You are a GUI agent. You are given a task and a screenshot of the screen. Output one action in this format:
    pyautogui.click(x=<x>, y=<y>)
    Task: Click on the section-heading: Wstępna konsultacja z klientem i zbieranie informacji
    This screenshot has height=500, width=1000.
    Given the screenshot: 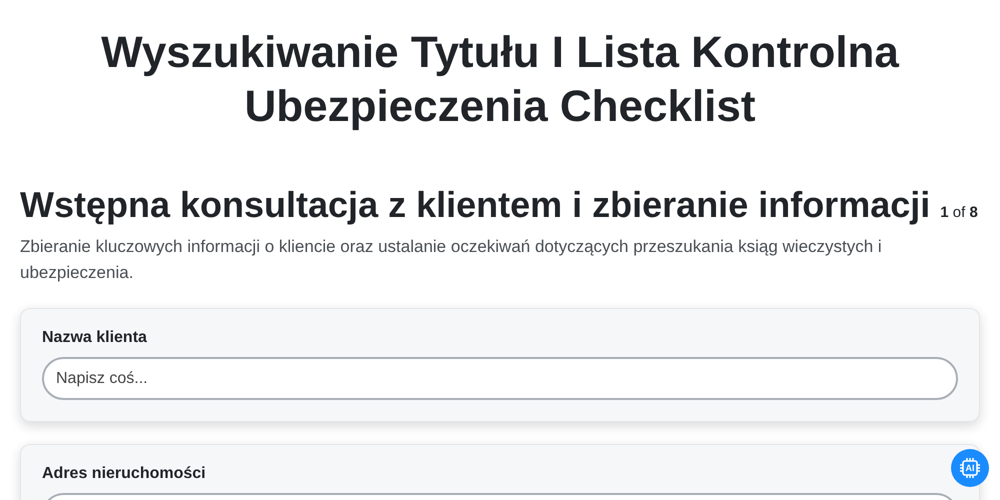 What is the action you would take?
    pyautogui.click(x=475, y=205)
    